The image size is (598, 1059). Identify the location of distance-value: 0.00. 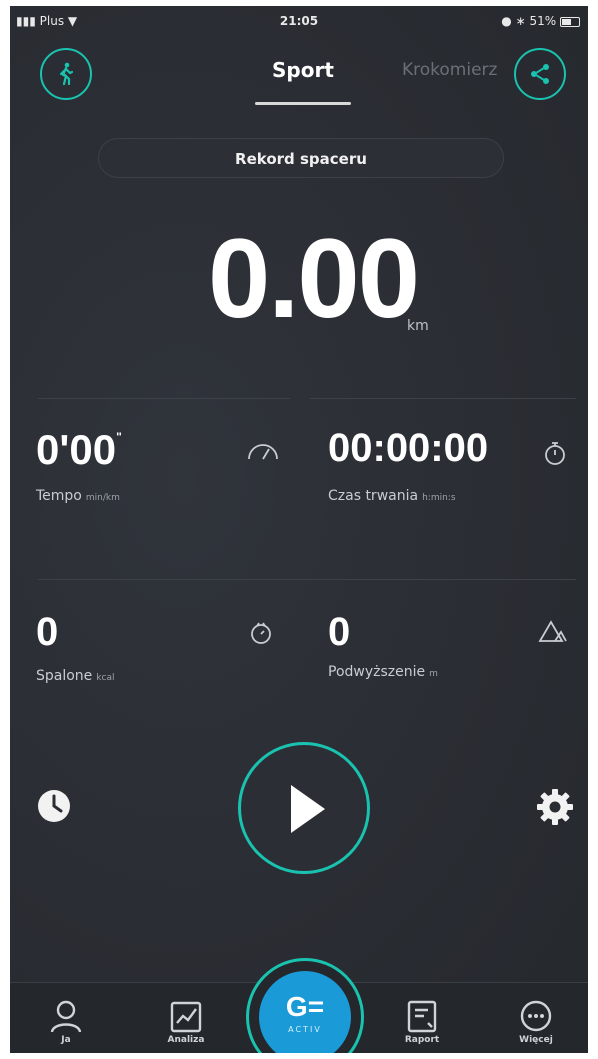
(314, 278).